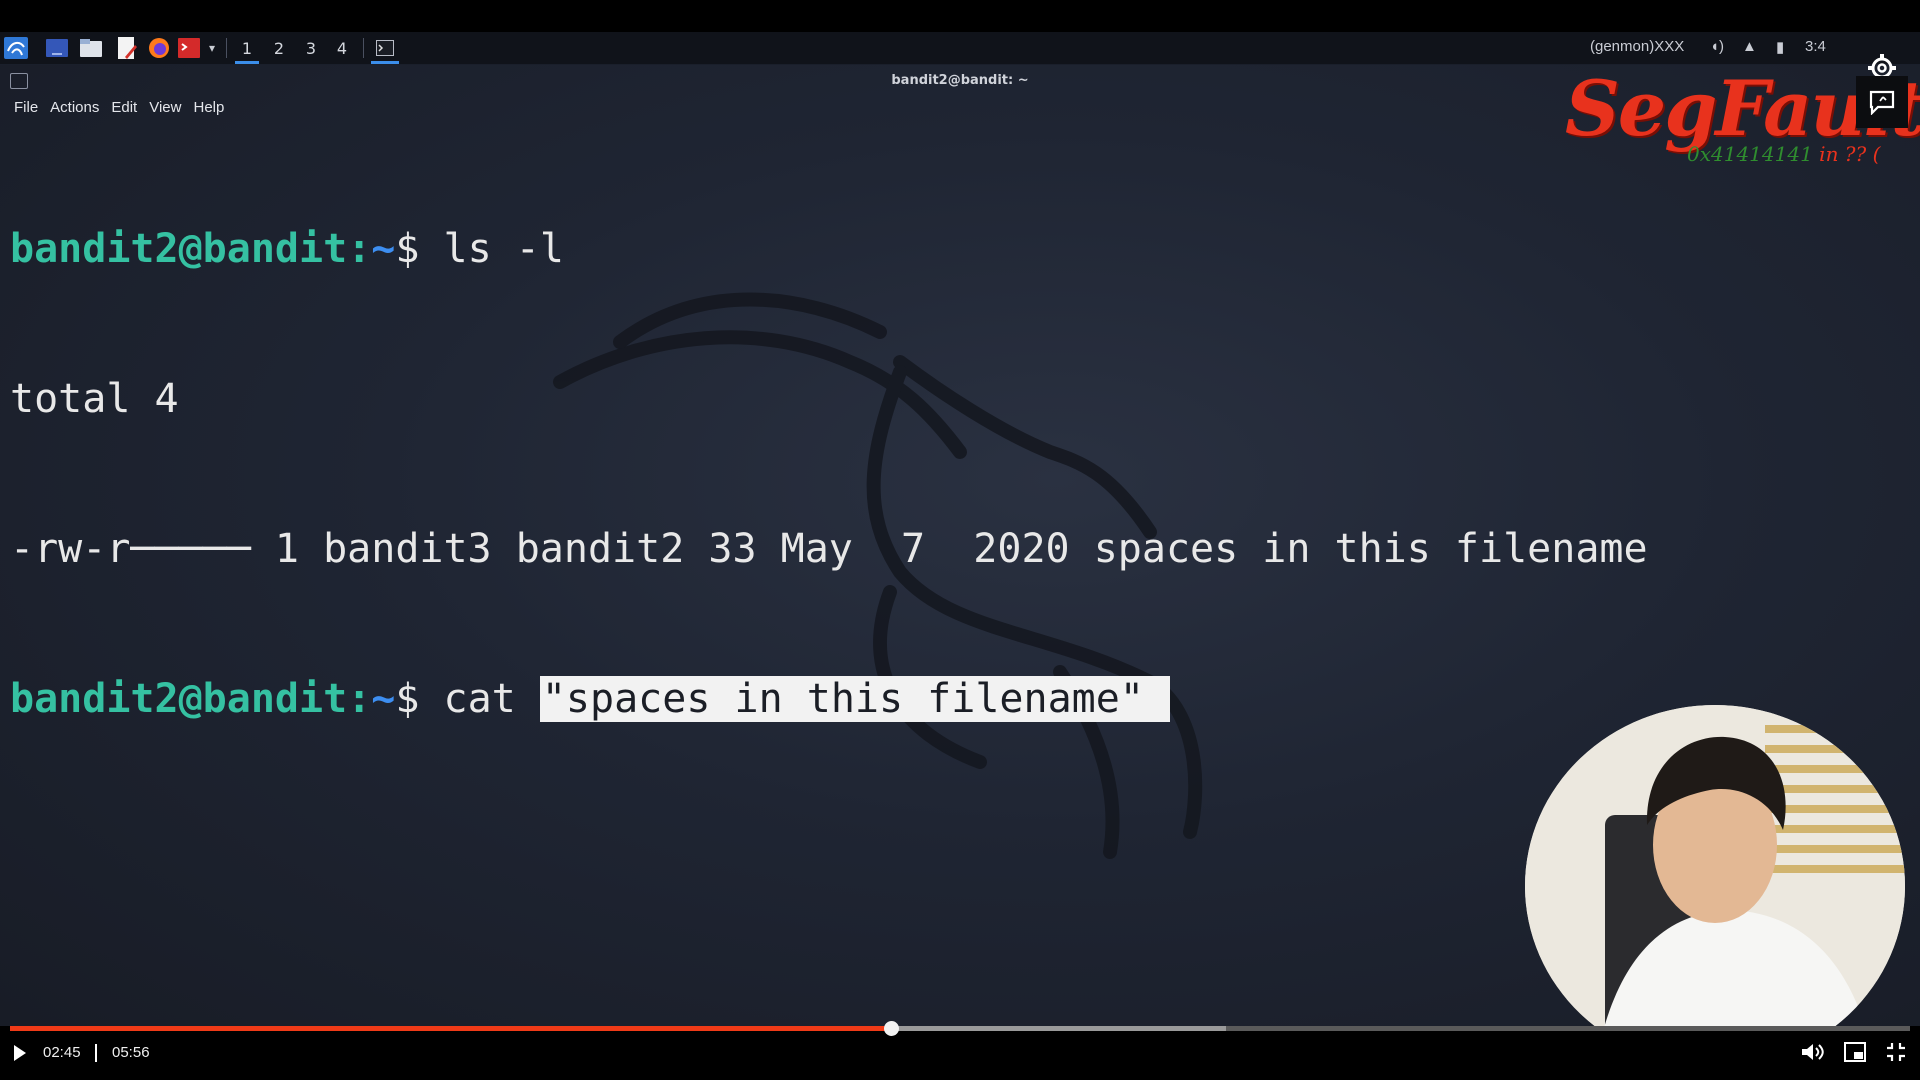 Image resolution: width=1920 pixels, height=1080 pixels. What do you see at coordinates (1846, 154) in the screenshot?
I see `logo-subtitle-suffix: in ?? (` at bounding box center [1846, 154].